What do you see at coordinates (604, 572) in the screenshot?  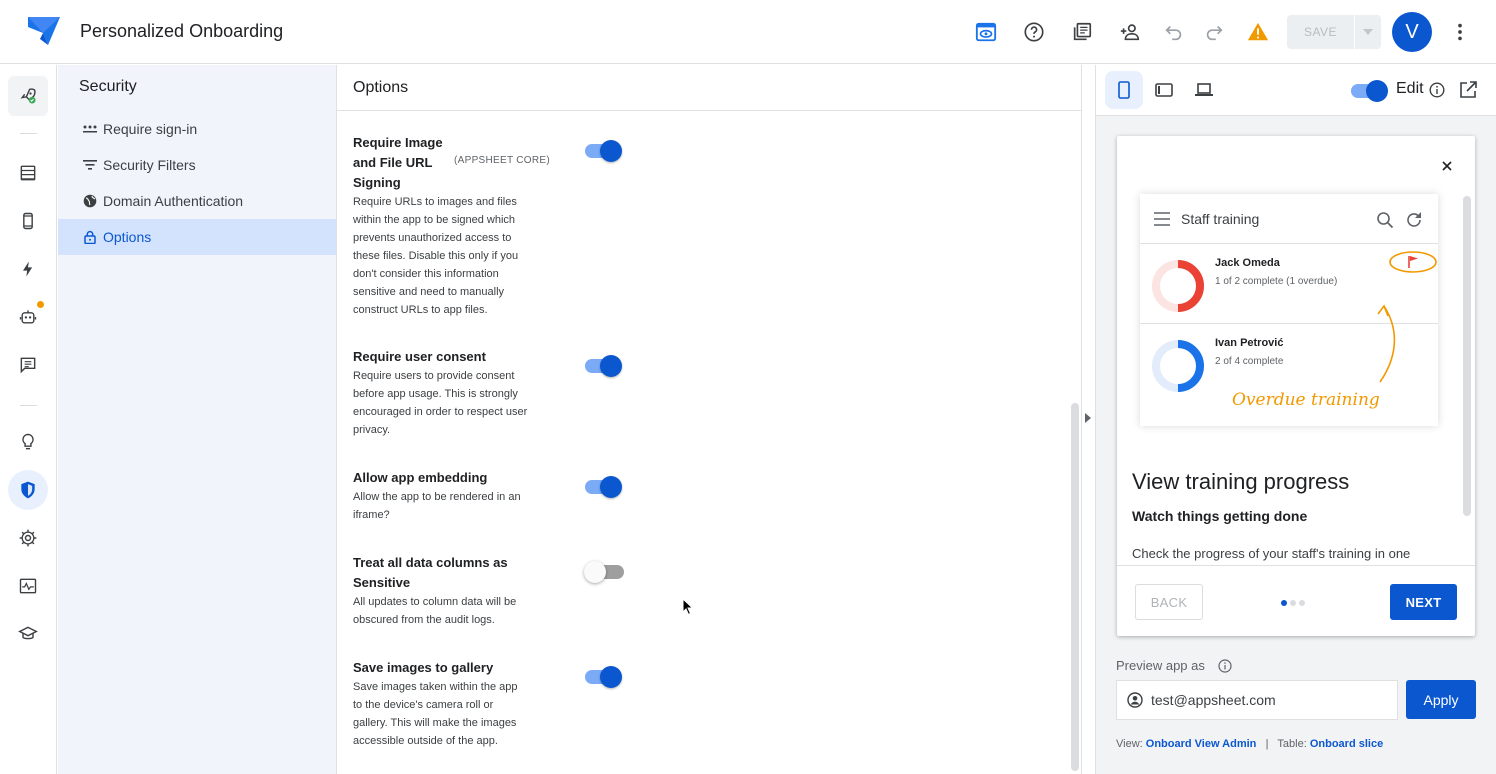 I see `toggle-sensitive-columns` at bounding box center [604, 572].